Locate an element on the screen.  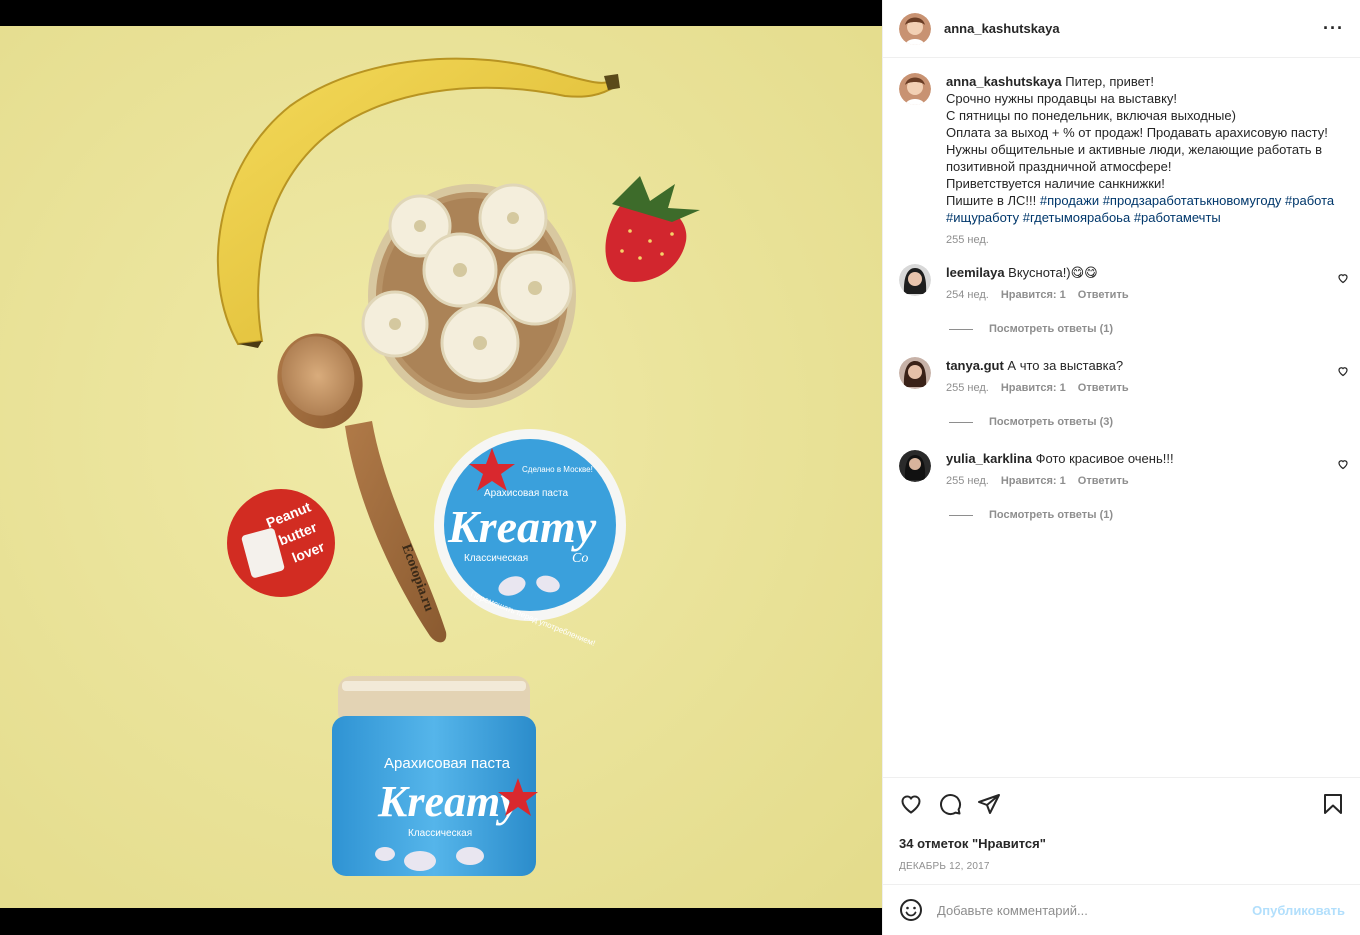
comment-text: А что за выставка? is located at coordinates (1065, 365).